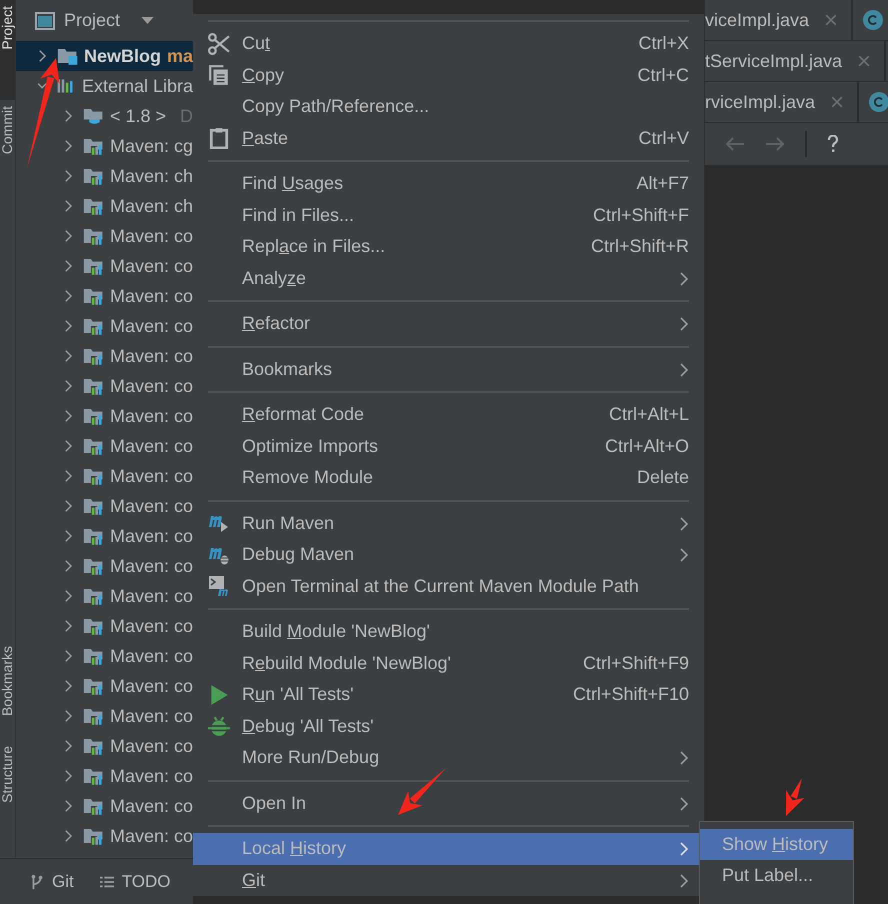  Describe the element at coordinates (7, 150) in the screenshot. I see `tool-window-tab: Commit` at that location.